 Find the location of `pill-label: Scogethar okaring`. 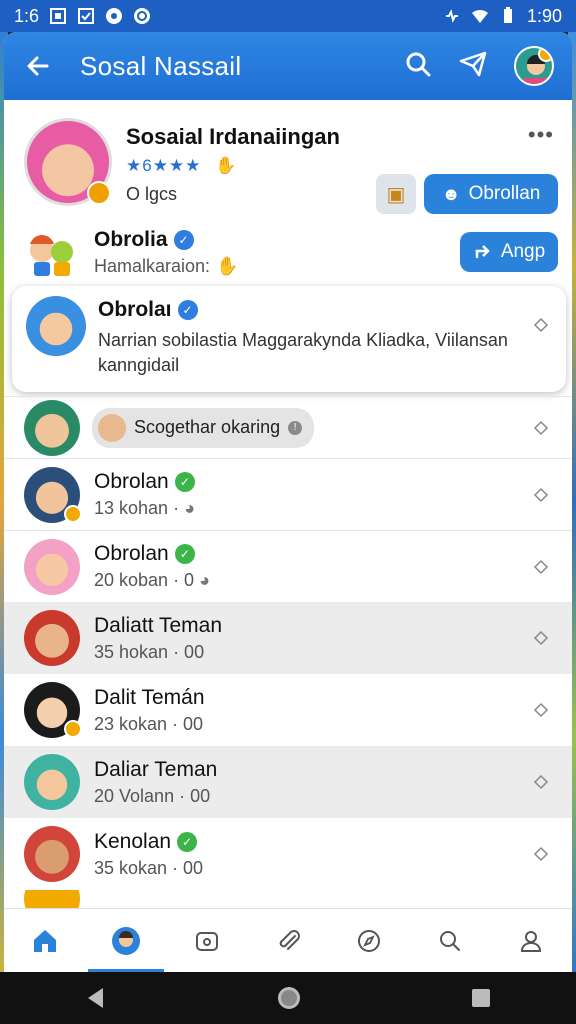

pill-label: Scogethar okaring is located at coordinates (207, 427).